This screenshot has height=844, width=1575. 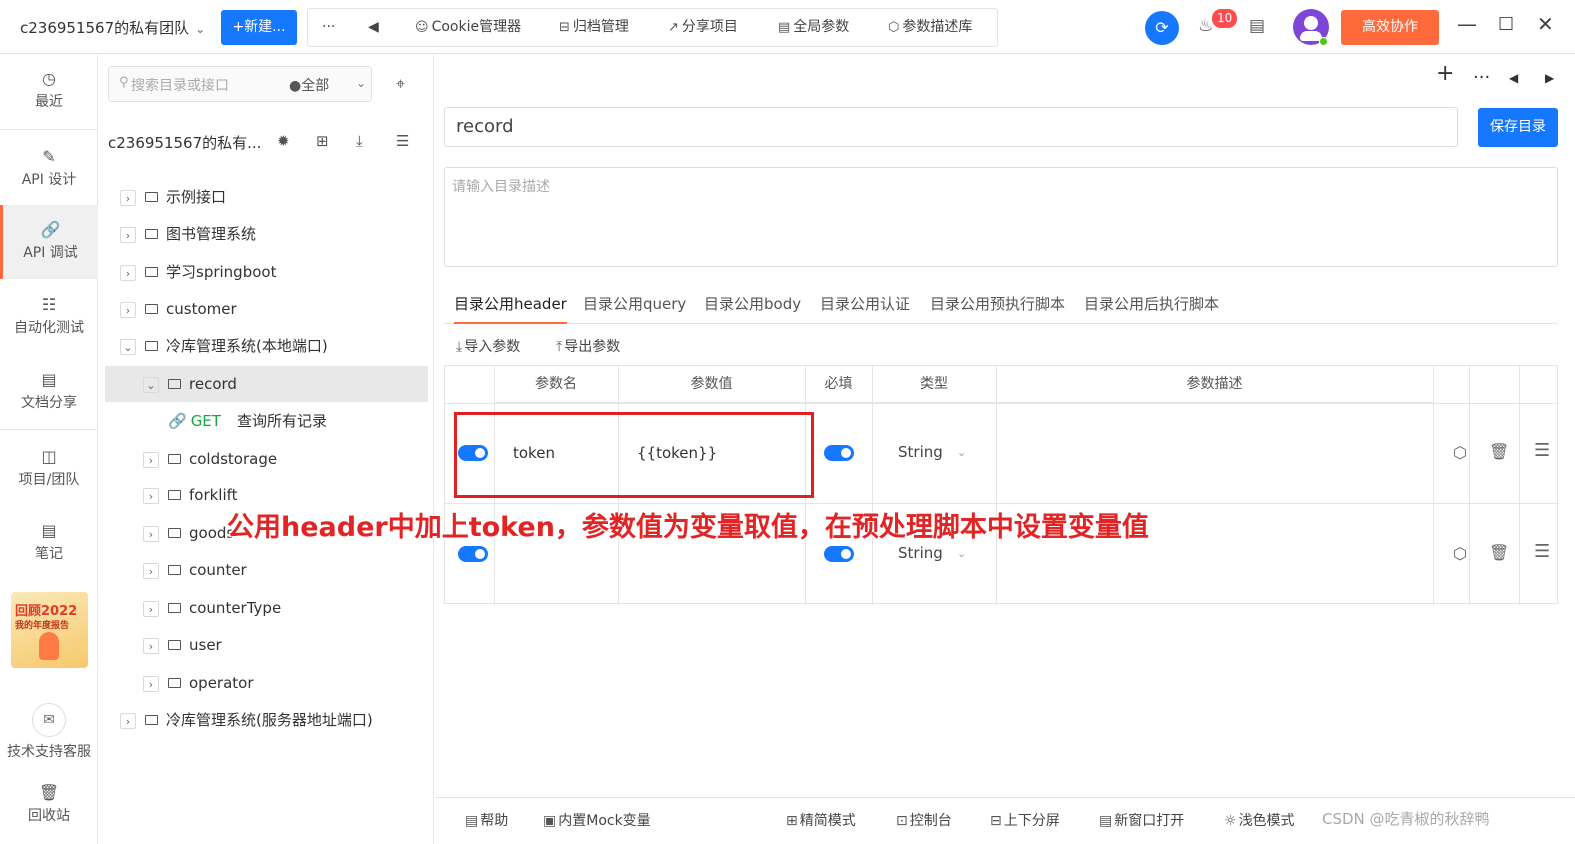 I want to click on console-button: ⊡ 控制台, so click(x=924, y=820).